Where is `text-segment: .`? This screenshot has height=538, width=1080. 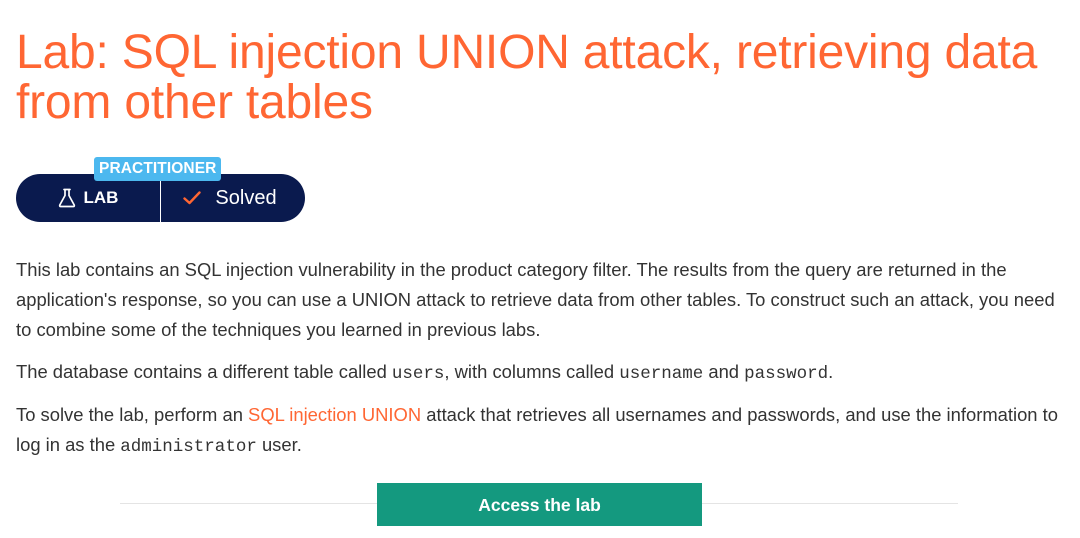 text-segment: . is located at coordinates (831, 371).